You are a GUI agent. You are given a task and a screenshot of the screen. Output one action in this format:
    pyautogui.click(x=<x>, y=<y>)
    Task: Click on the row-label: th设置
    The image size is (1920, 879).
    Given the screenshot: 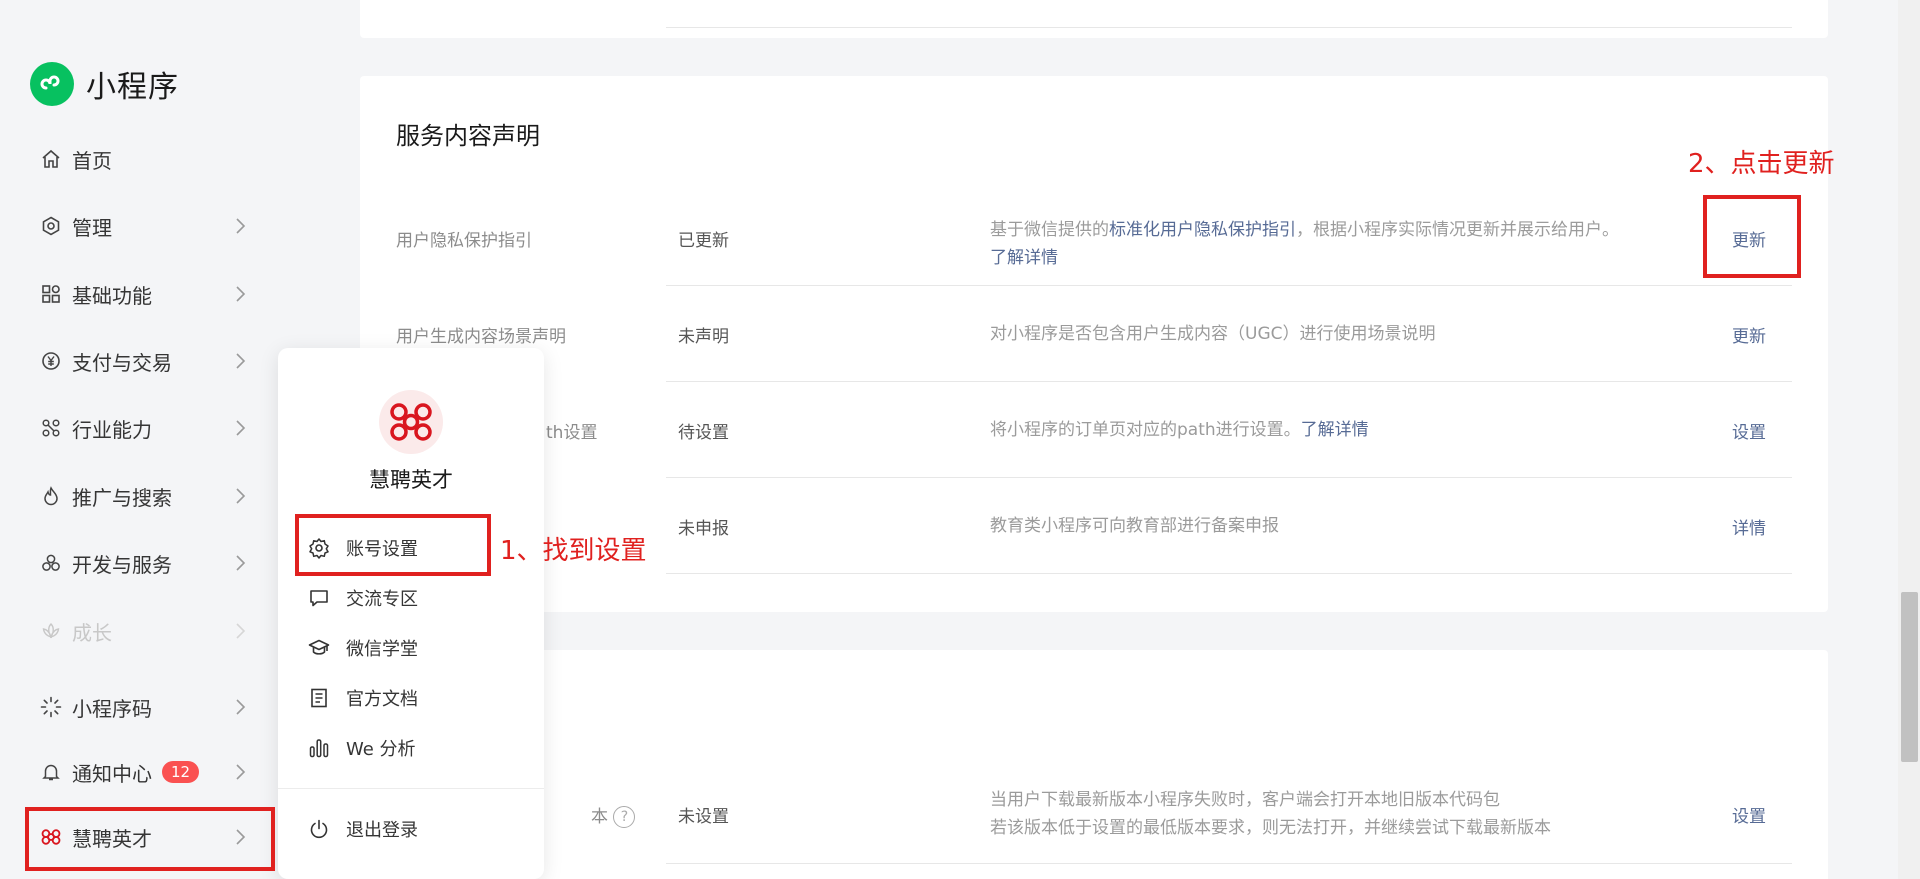 What is the action you would take?
    pyautogui.click(x=572, y=433)
    